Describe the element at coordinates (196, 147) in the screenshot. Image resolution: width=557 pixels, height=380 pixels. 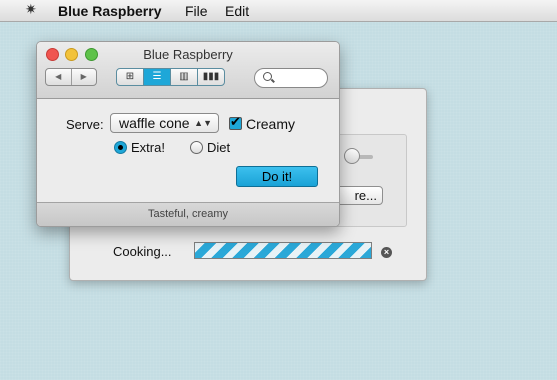
I see `diet-radio` at that location.